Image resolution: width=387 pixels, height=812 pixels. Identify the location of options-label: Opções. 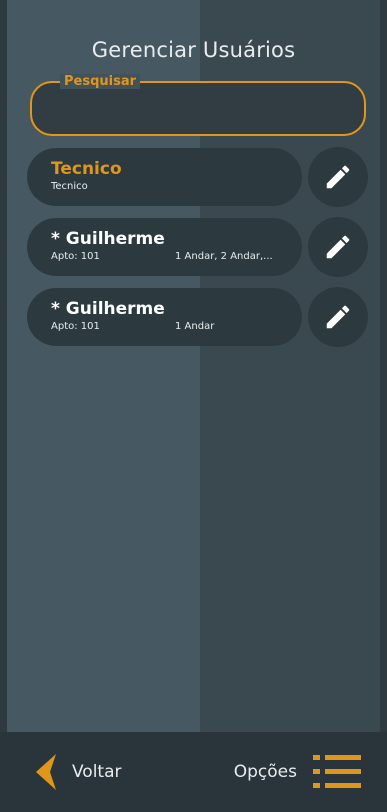
(265, 772).